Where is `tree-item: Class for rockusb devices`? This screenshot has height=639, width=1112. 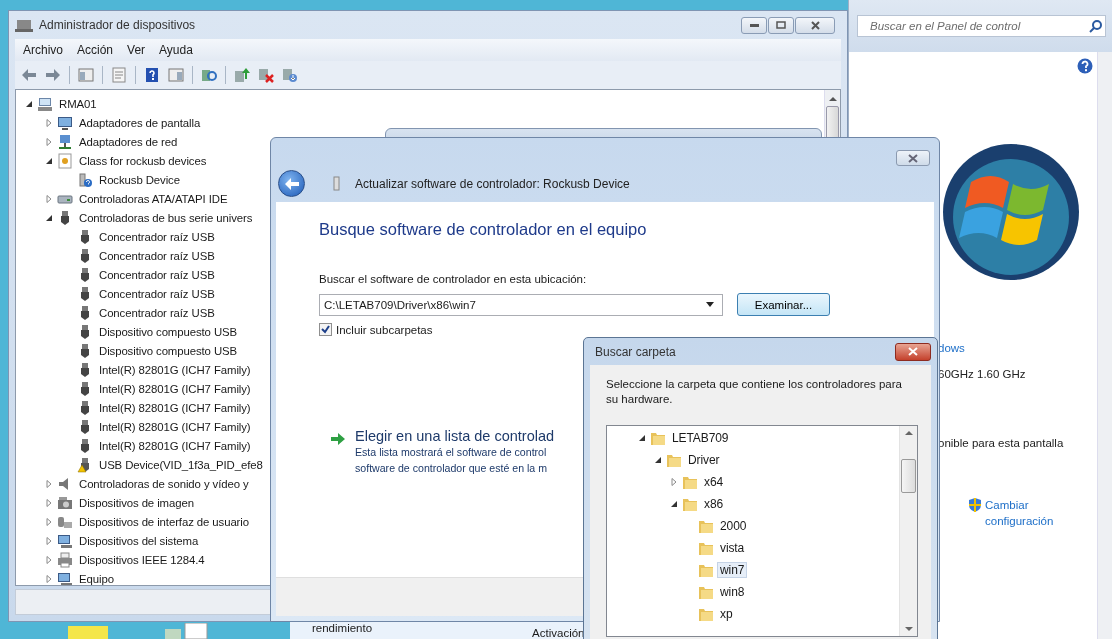 tree-item: Class for rockusb devices is located at coordinates (143, 160).